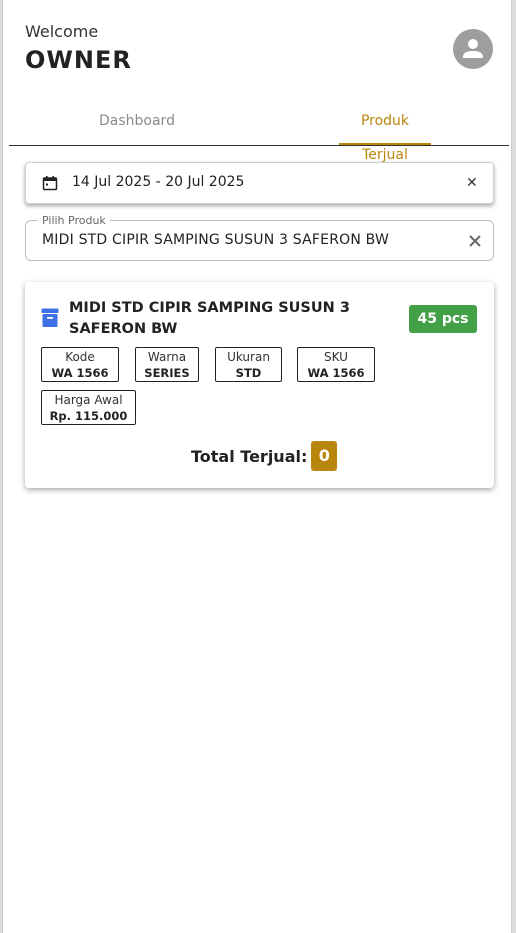  Describe the element at coordinates (50, 183) in the screenshot. I see `calendar-icon` at that location.